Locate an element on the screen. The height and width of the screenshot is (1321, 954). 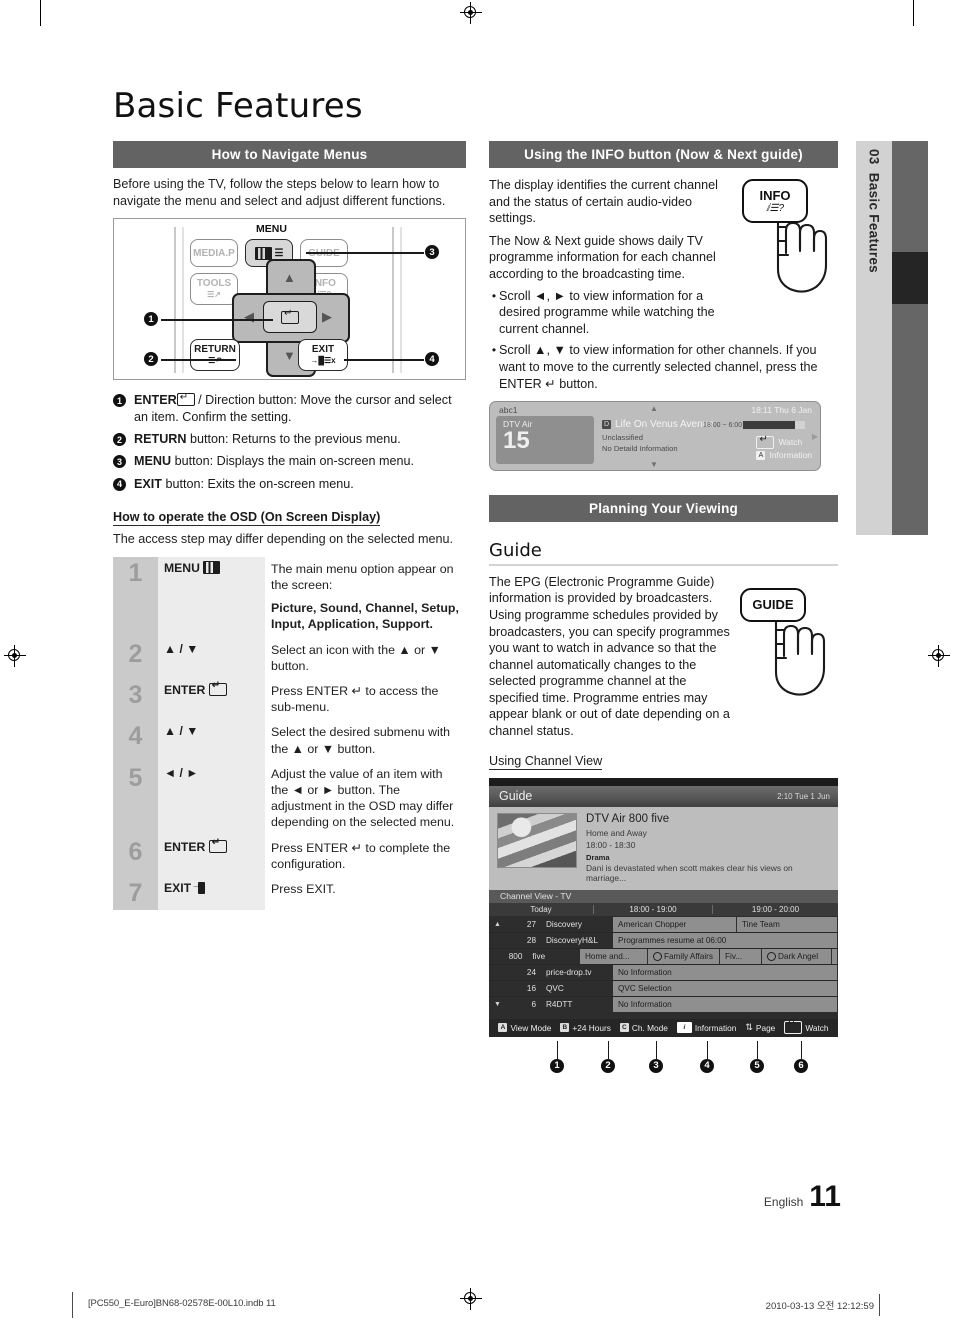
epg-programme-cell: Family Affairs is located at coordinates (684, 956).